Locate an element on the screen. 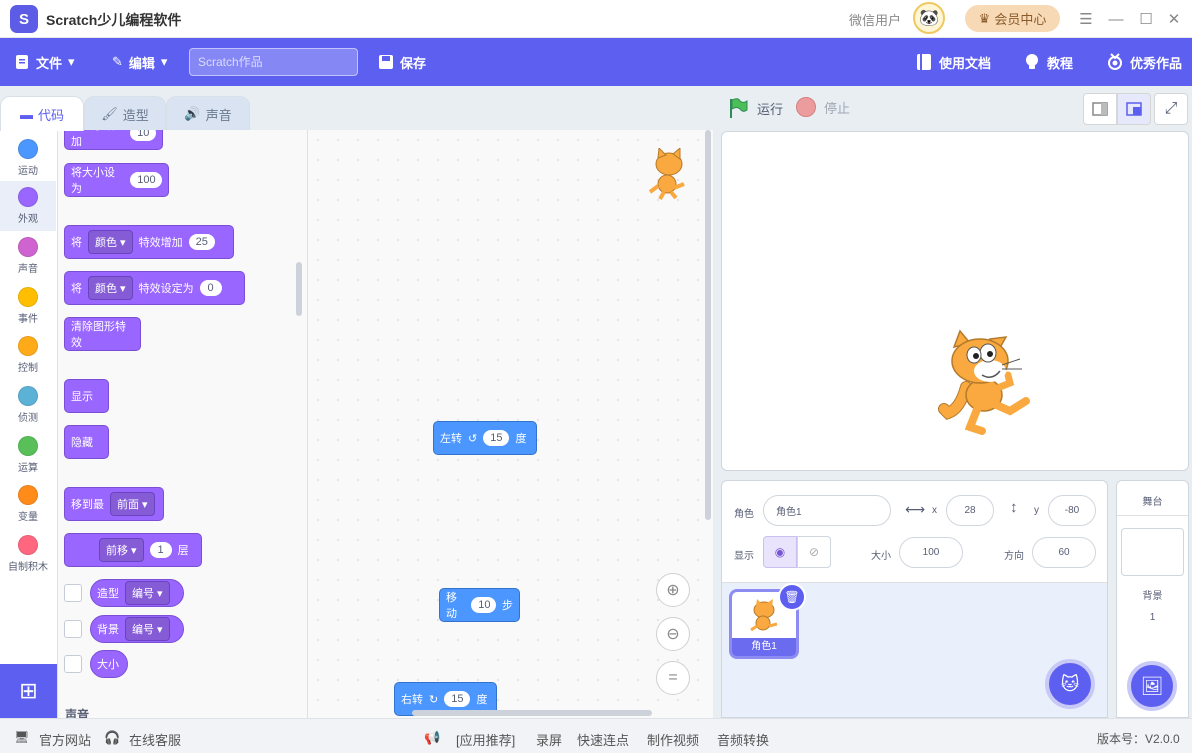 This screenshot has height=753, width=1192. move-steps-block: 移动 10 步 is located at coordinates (479, 605).